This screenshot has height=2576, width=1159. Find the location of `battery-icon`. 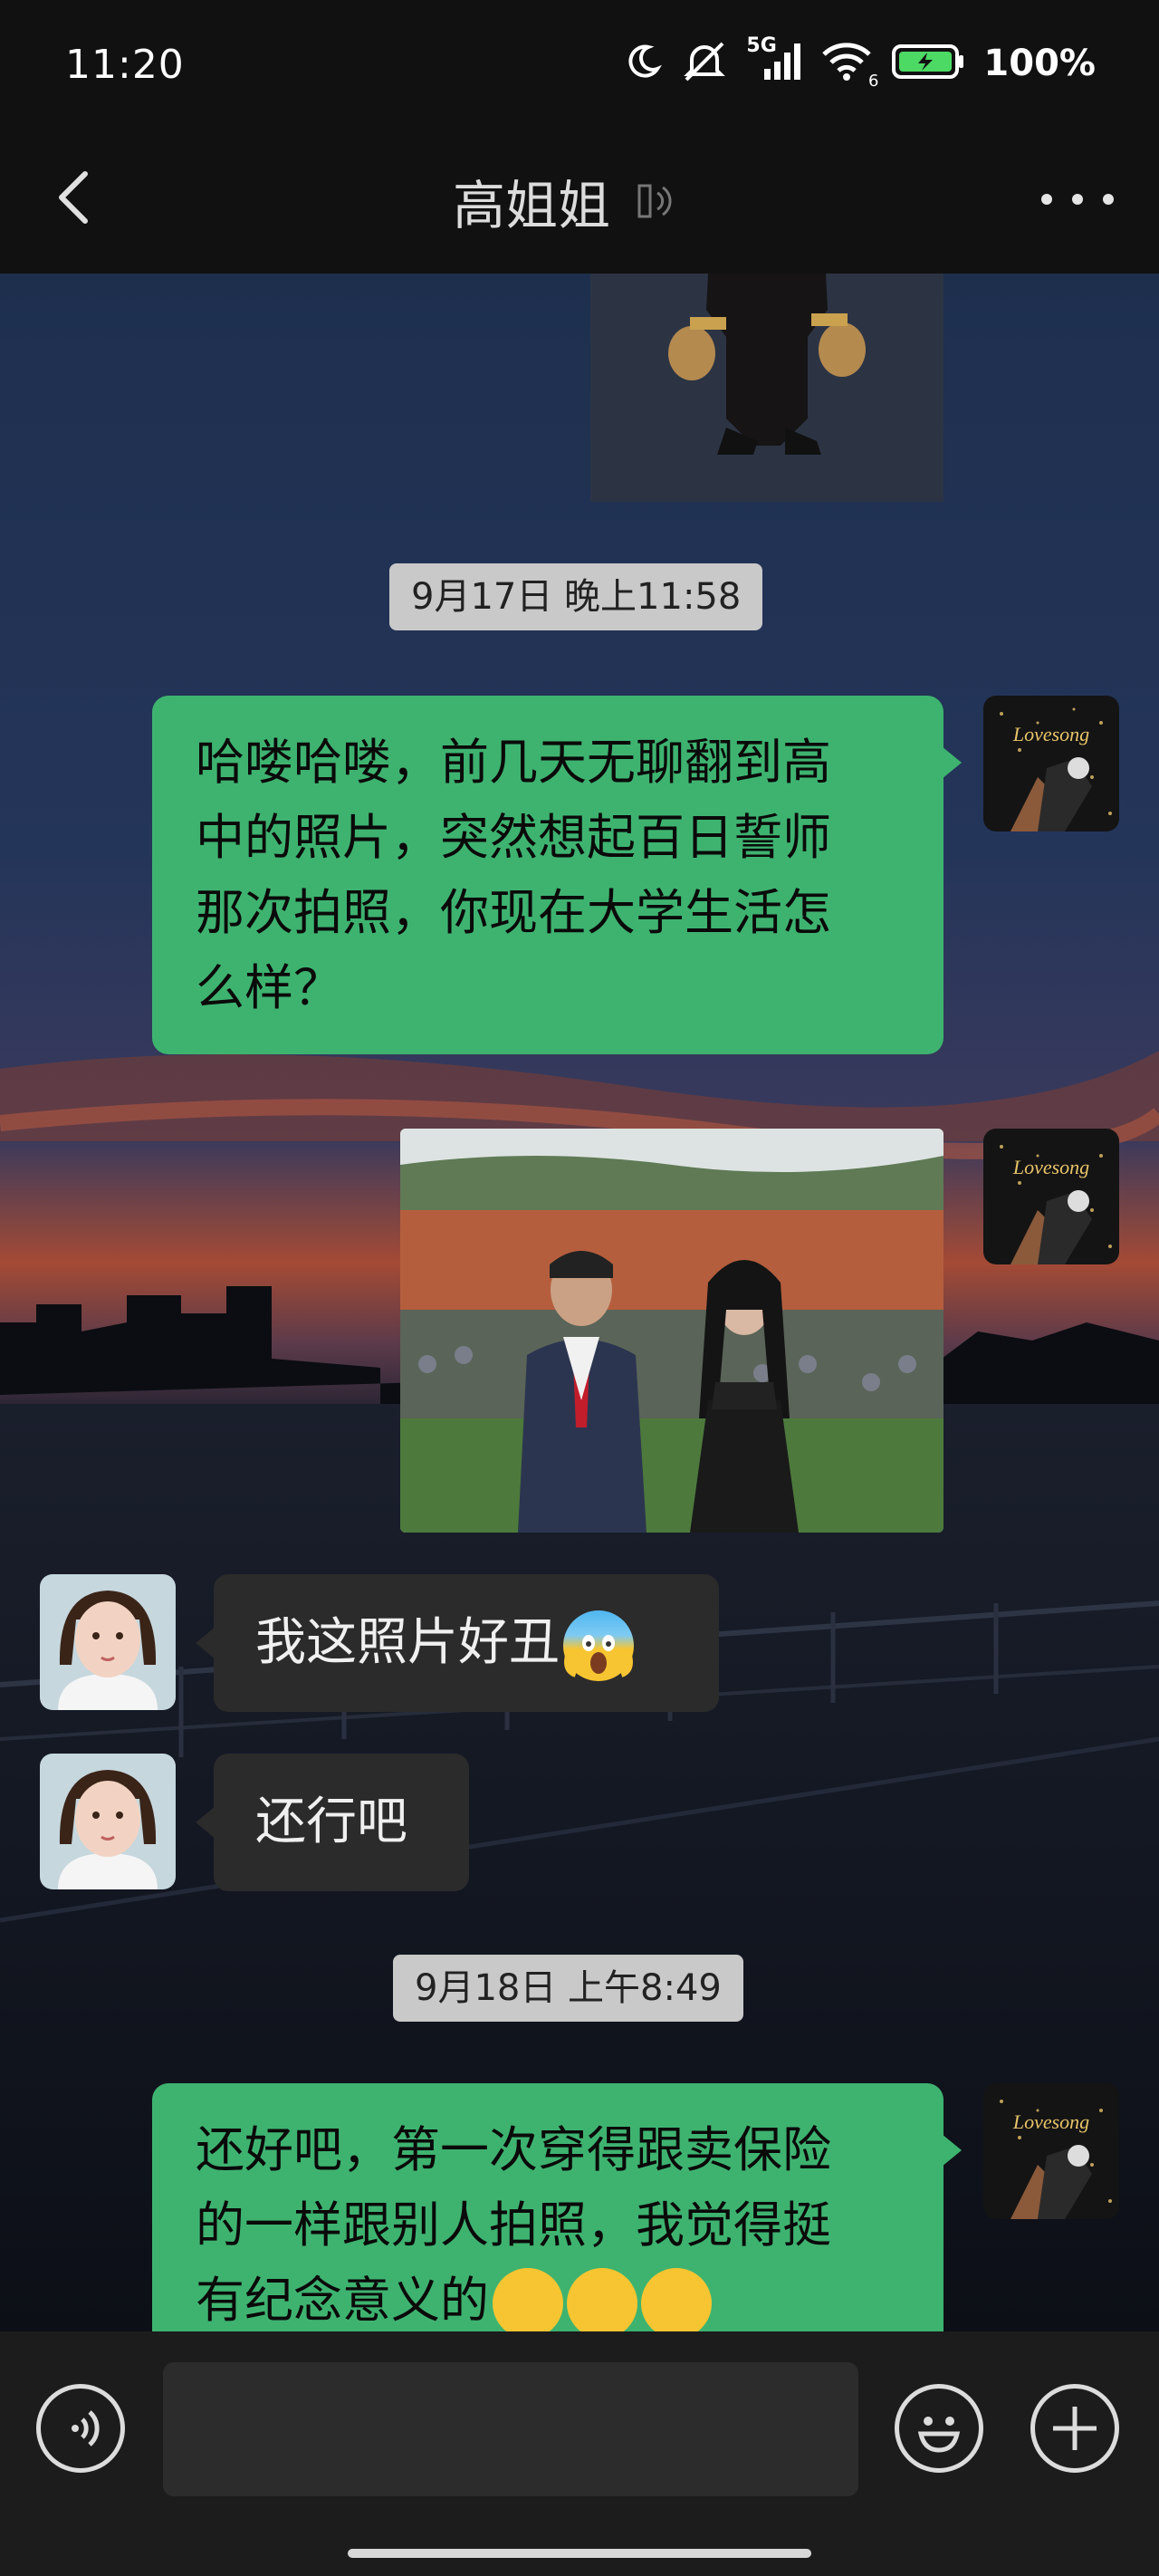

battery-icon is located at coordinates (928, 63).